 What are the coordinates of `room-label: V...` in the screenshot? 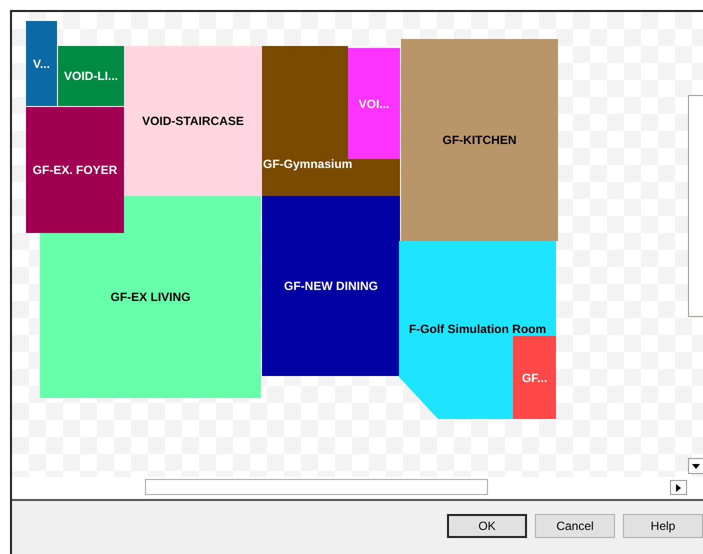 It's located at (41, 64).